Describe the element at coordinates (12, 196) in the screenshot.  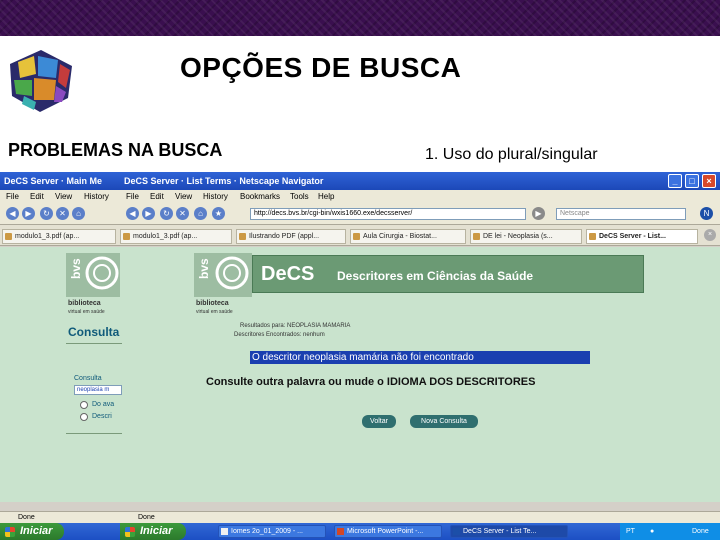
I see `menu-file-left: File` at that location.